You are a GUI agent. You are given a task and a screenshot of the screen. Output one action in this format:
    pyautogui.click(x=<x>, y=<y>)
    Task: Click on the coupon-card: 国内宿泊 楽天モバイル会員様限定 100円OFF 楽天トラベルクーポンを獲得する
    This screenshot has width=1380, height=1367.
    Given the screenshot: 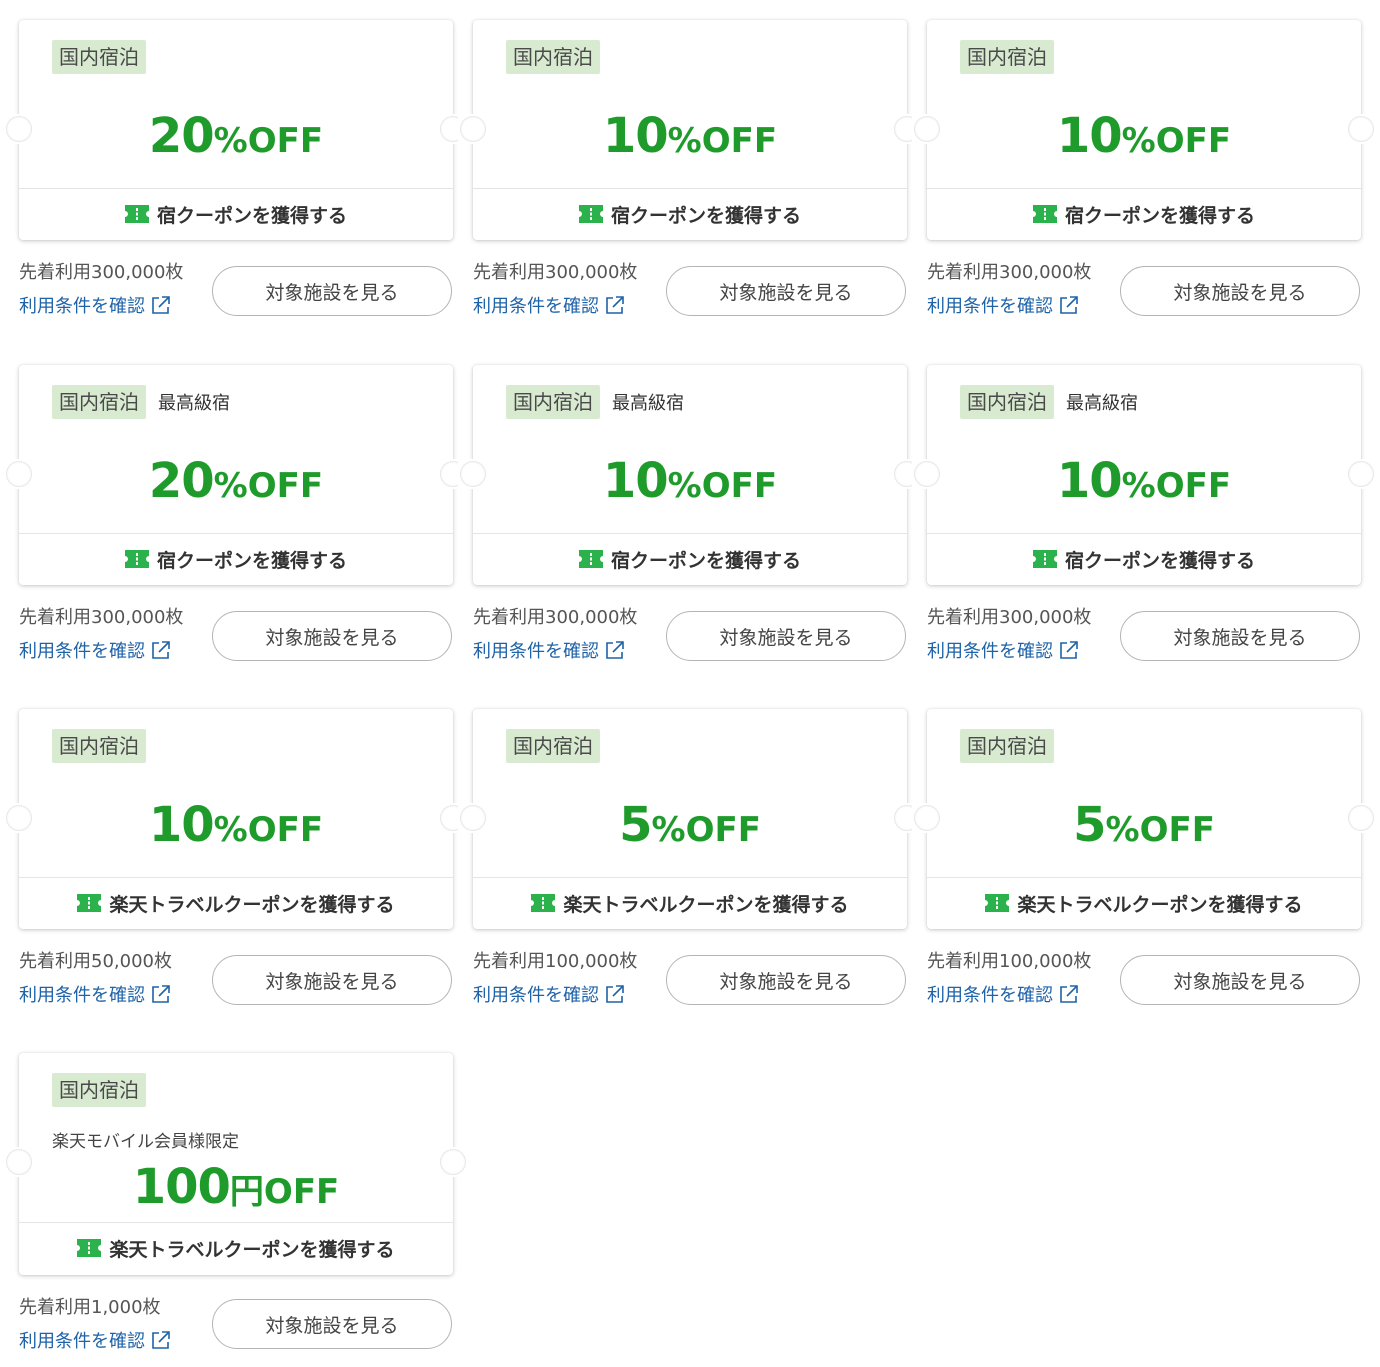 What is the action you would take?
    pyautogui.click(x=236, y=1164)
    